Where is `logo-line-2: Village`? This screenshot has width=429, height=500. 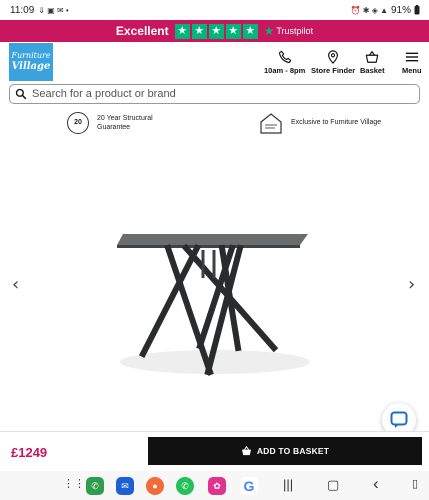 logo-line-2: Village is located at coordinates (31, 66).